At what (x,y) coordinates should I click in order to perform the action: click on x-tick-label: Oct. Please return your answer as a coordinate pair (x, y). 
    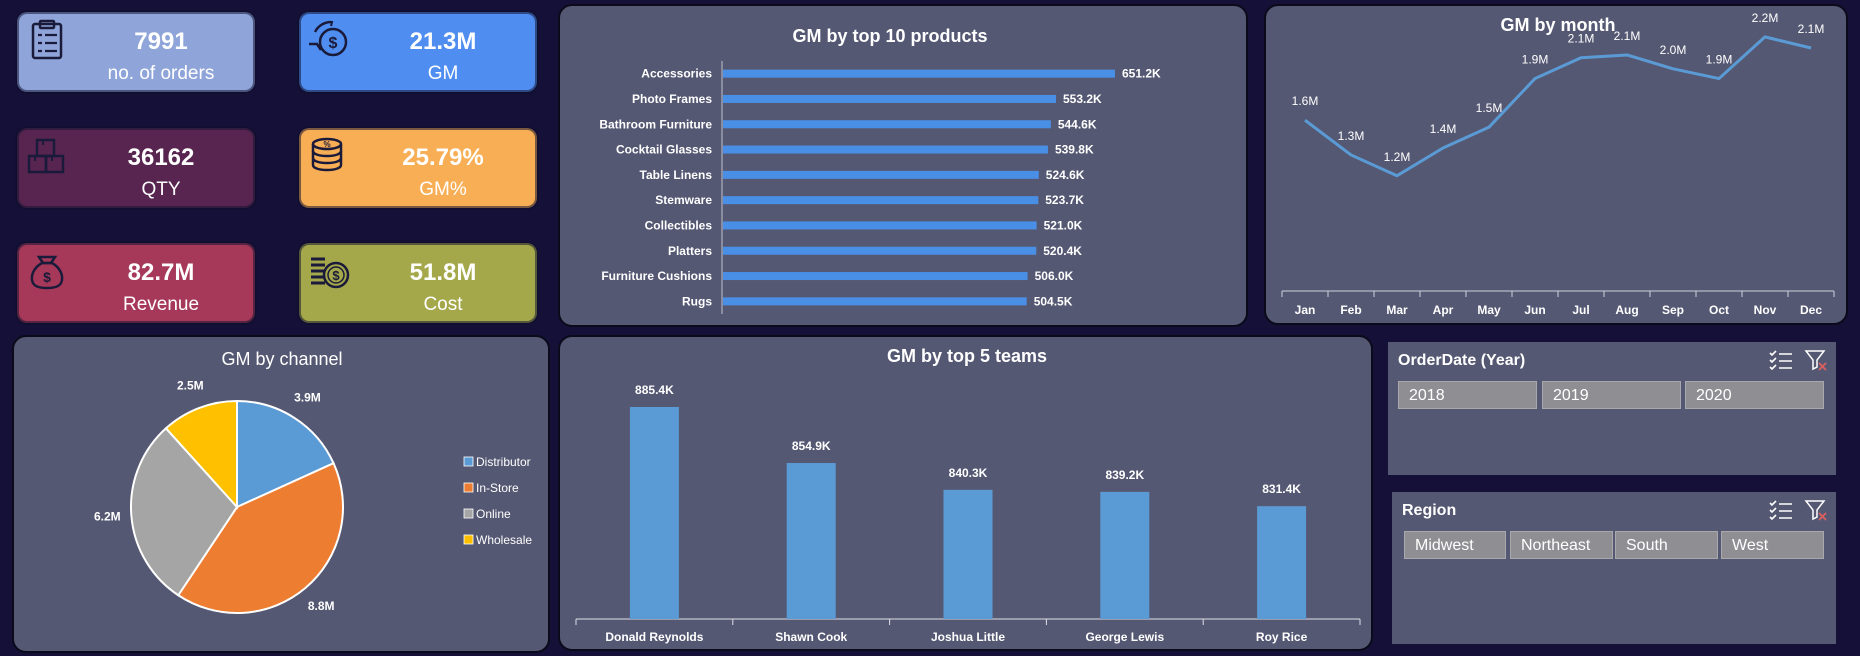
    Looking at the image, I should click on (1719, 310).